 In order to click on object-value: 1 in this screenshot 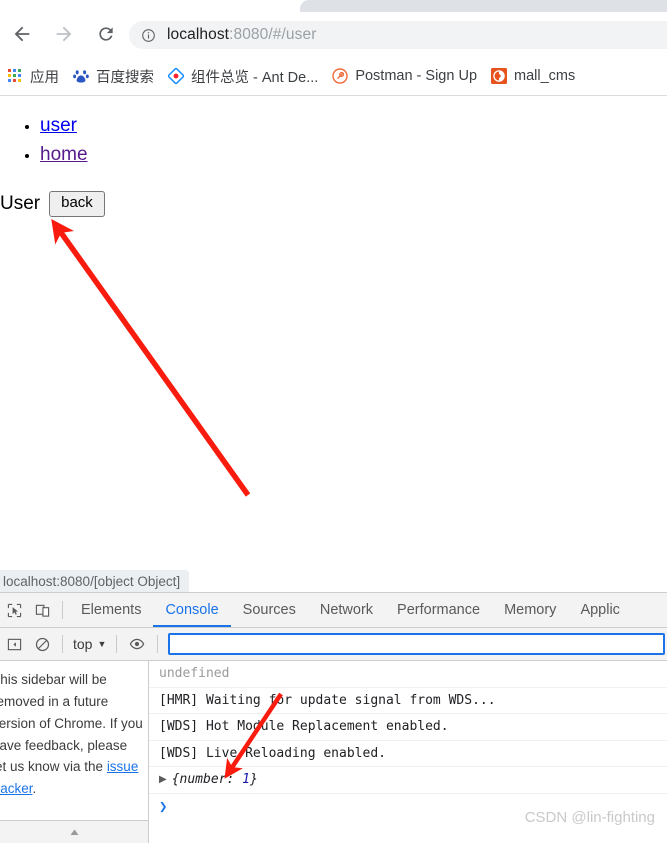, I will do `click(246, 780)`.